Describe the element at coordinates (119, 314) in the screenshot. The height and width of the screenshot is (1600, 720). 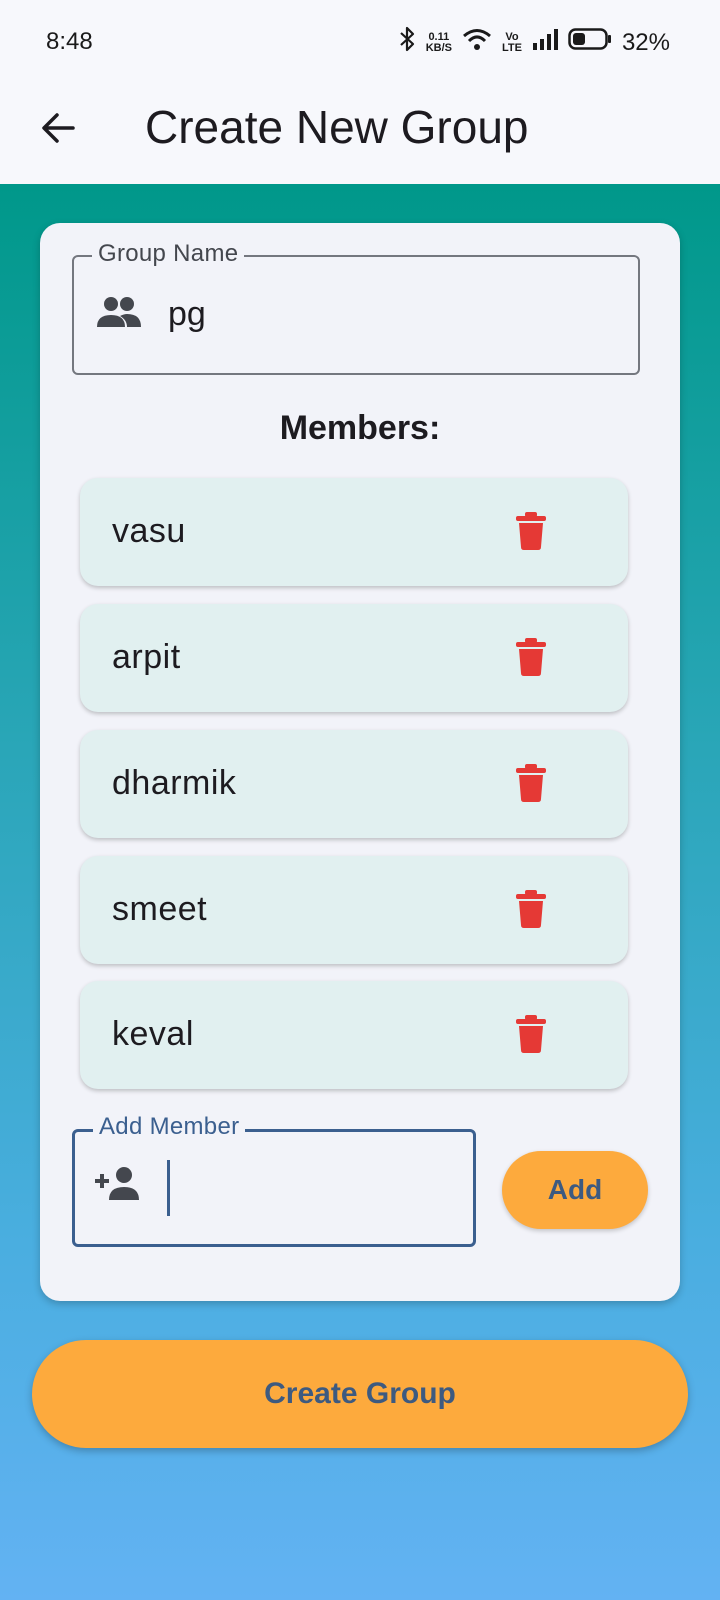
I see `group-icon` at that location.